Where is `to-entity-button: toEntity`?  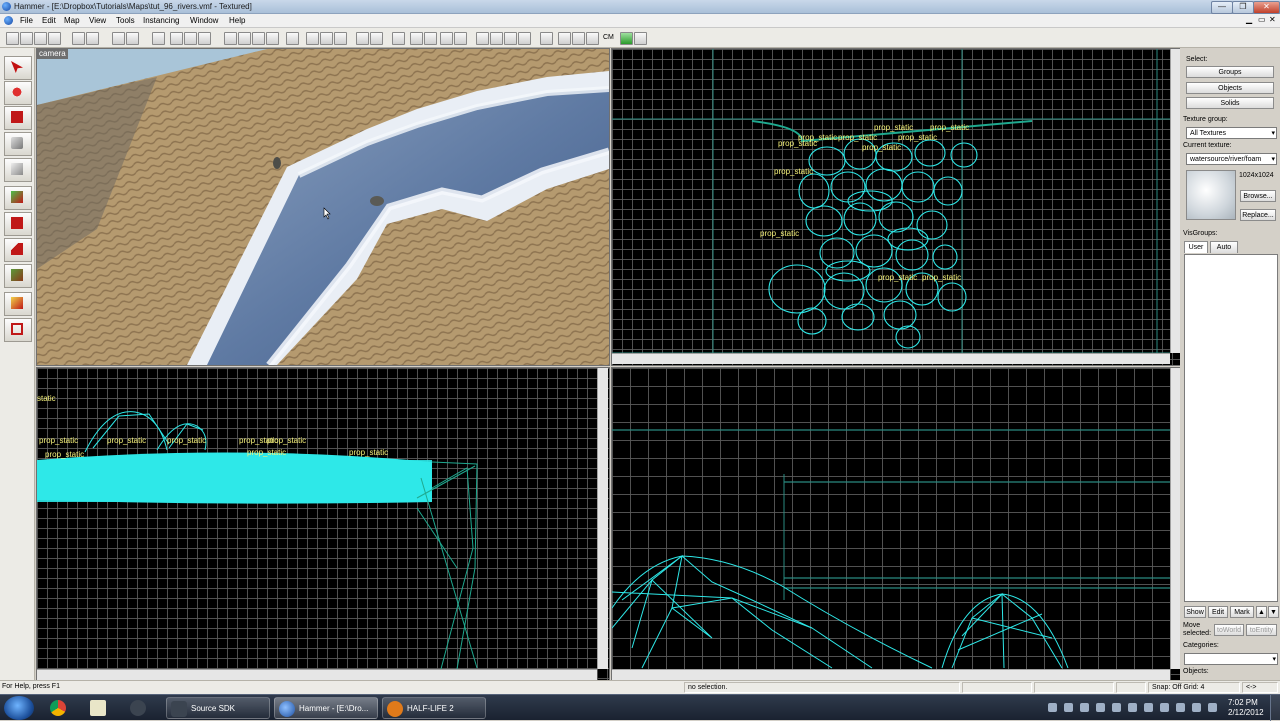
to-entity-button: toEntity is located at coordinates (1261, 630).